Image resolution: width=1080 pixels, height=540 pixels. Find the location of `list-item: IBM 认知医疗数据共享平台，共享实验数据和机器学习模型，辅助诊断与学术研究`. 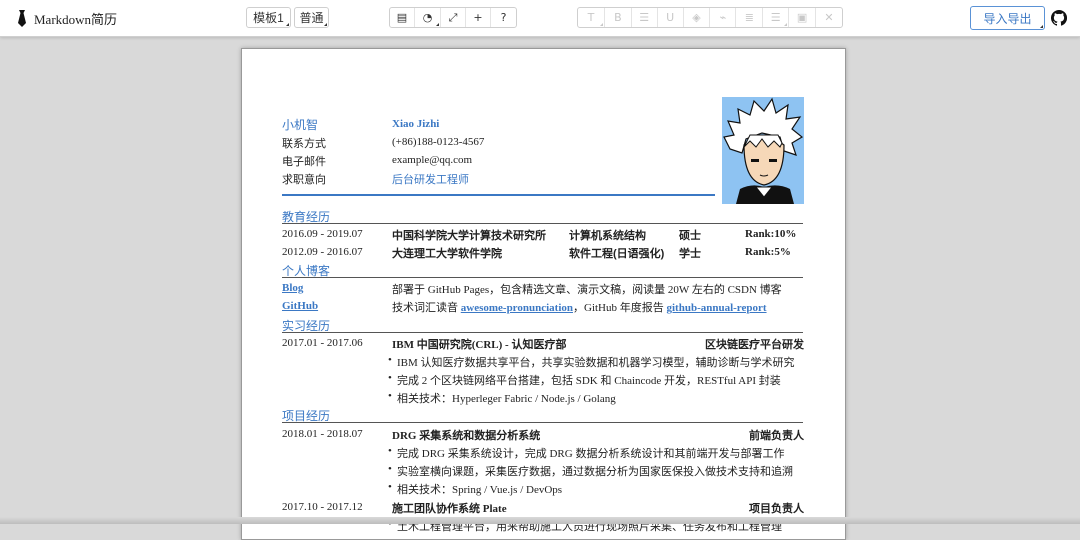

list-item: IBM 认知医疗数据共享平台，共享实验数据和机器学习模型，辅助诊断与学术研究 is located at coordinates (591, 362).